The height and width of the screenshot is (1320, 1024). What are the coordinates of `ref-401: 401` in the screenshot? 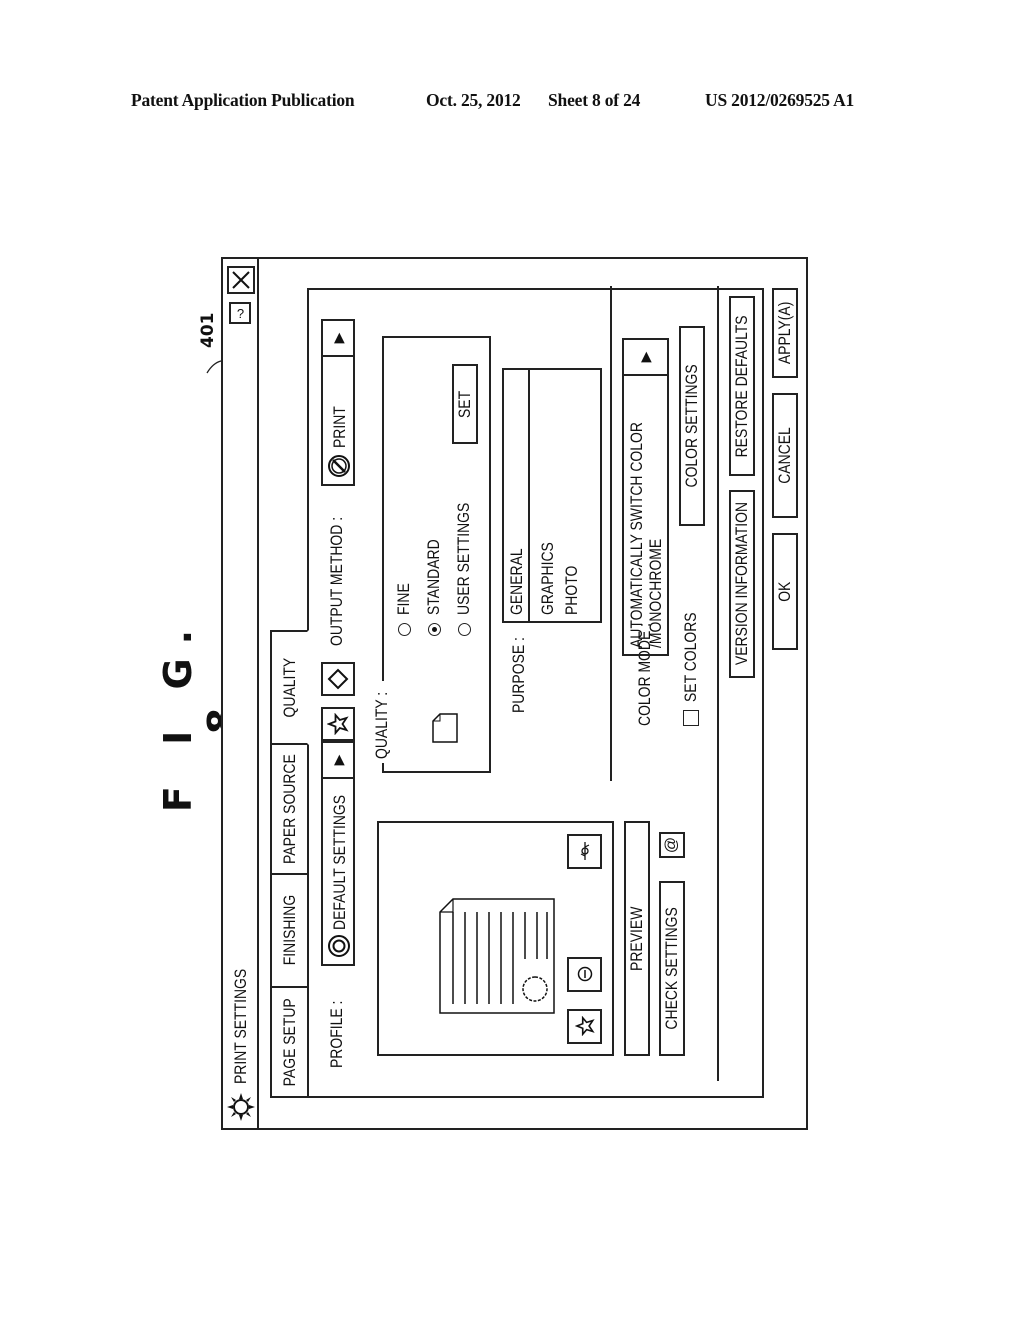 It's located at (208, 330).